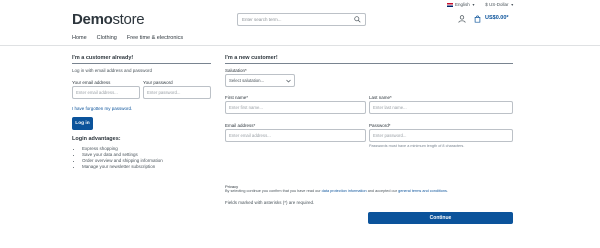  What do you see at coordinates (92, 19) in the screenshot?
I see `logo-bold: Demo` at bounding box center [92, 19].